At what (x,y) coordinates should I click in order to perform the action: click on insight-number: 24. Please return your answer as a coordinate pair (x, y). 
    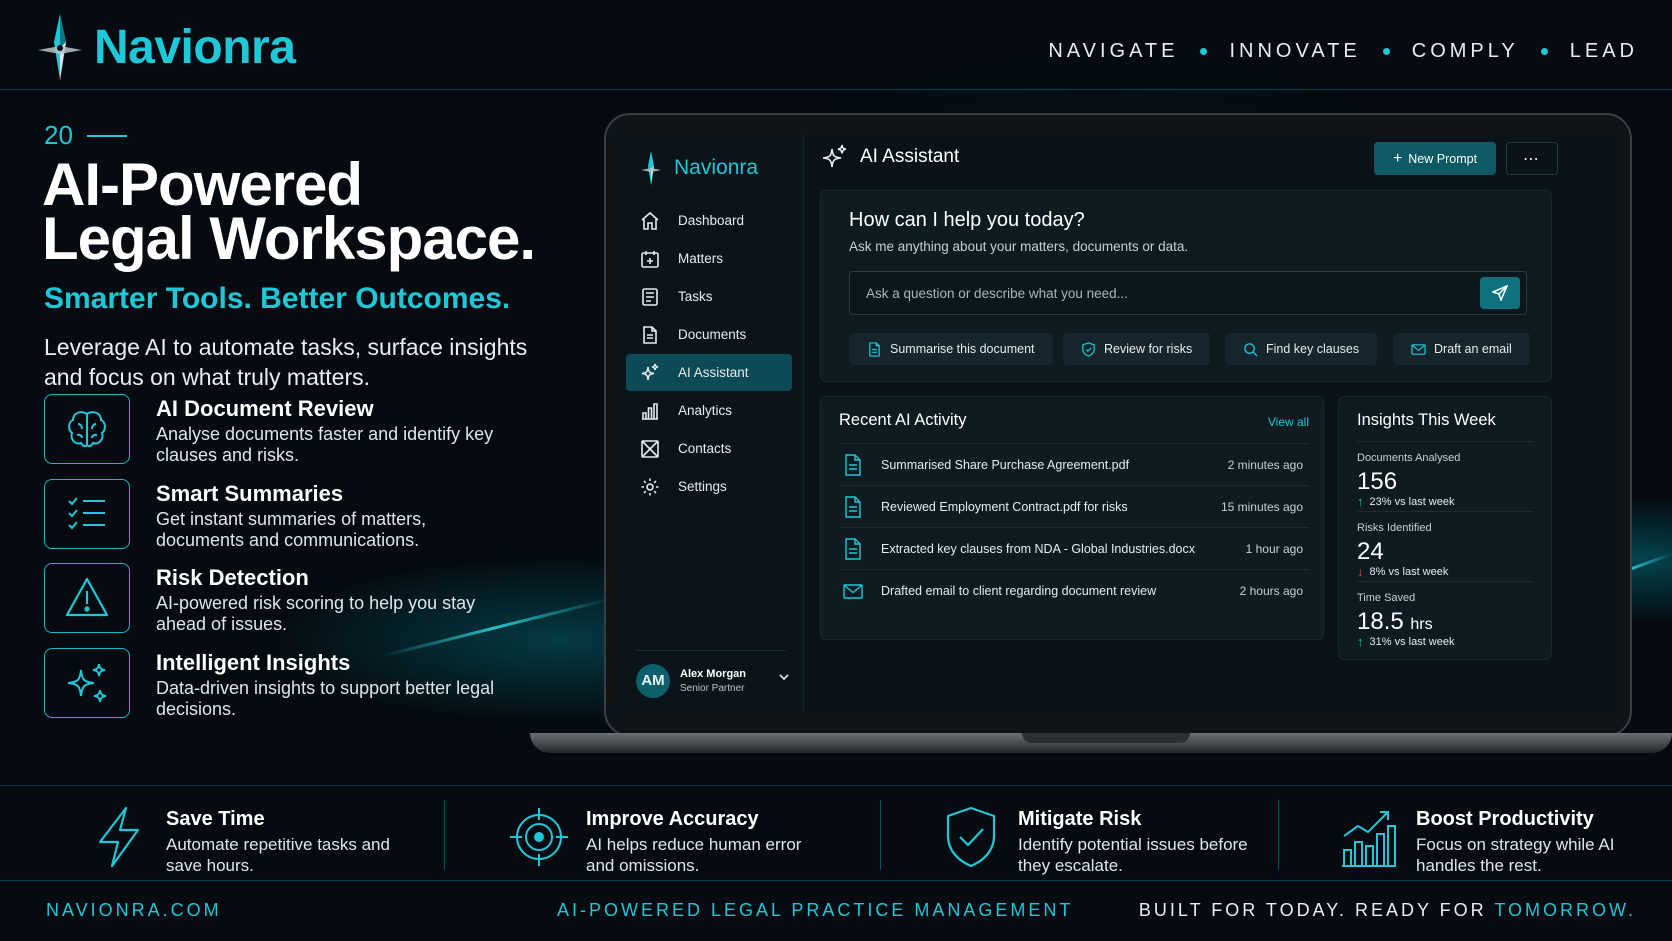
    Looking at the image, I should click on (1370, 551).